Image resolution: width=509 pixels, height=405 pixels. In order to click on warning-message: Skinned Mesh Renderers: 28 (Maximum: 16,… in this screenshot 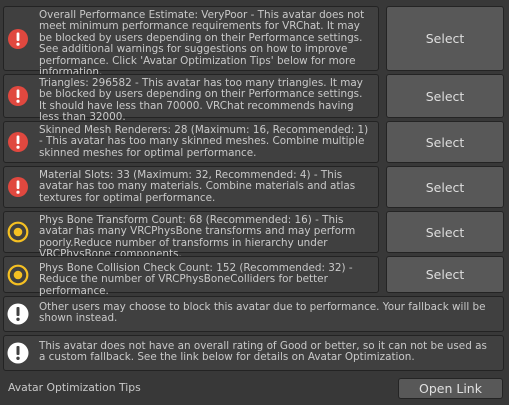, I will do `click(191, 142)`.